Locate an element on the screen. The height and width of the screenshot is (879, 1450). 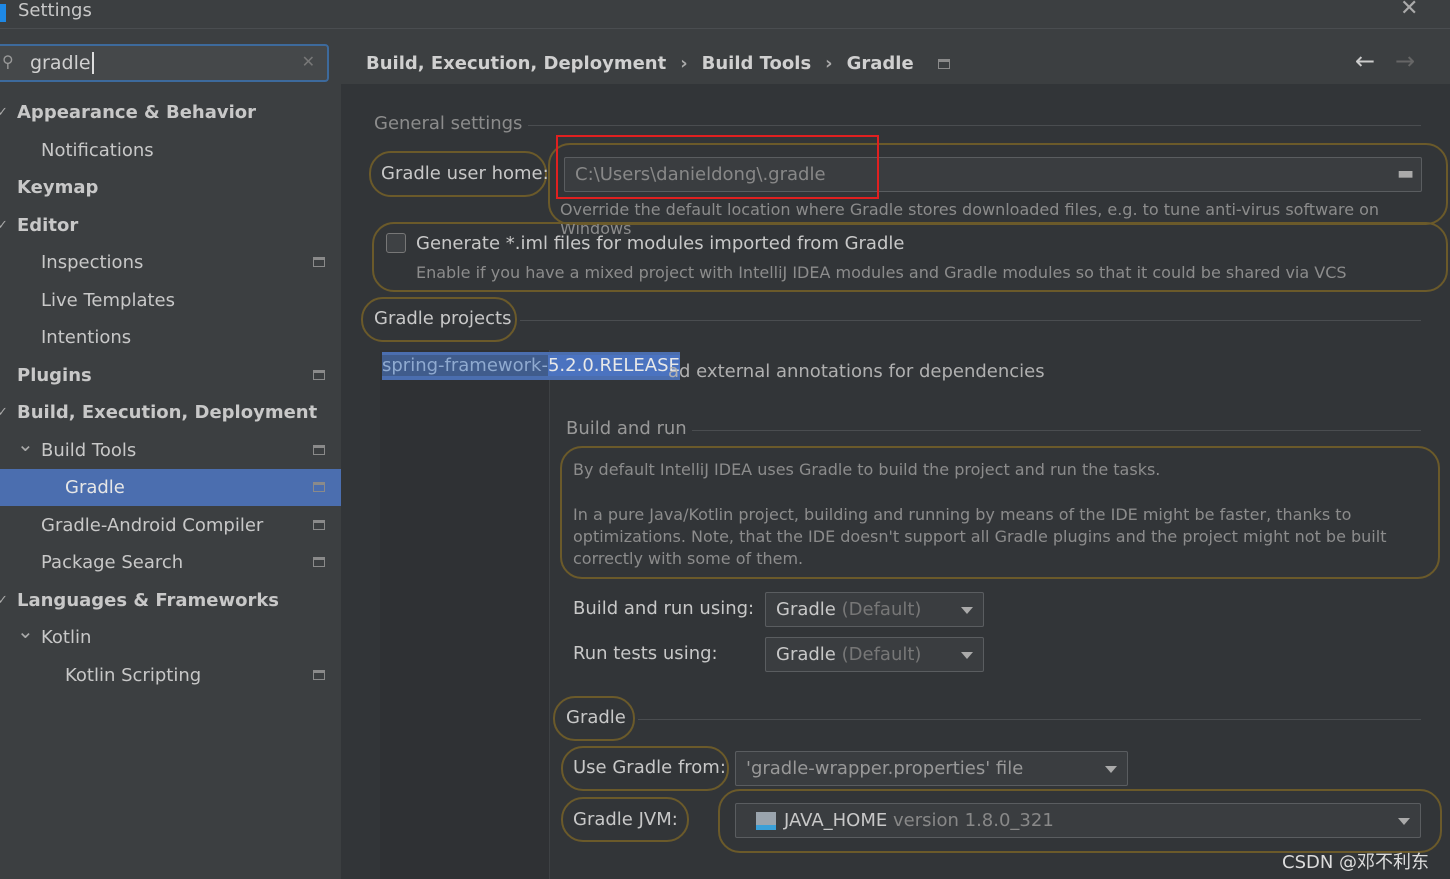
generate-iml-checkbox is located at coordinates (396, 243).